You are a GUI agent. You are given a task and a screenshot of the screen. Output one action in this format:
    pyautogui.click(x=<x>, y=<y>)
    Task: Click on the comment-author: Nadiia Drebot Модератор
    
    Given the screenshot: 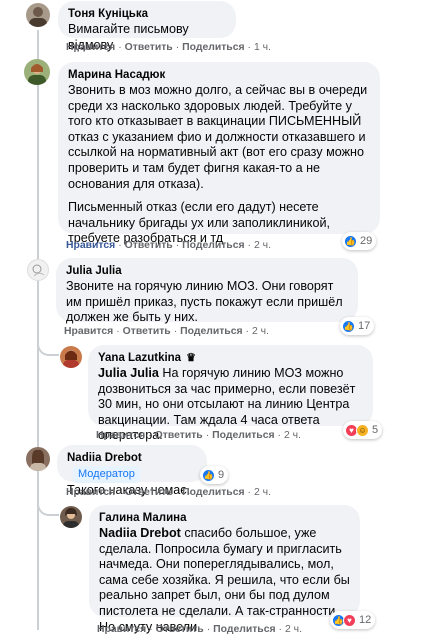 What is the action you would take?
    pyautogui.click(x=132, y=467)
    